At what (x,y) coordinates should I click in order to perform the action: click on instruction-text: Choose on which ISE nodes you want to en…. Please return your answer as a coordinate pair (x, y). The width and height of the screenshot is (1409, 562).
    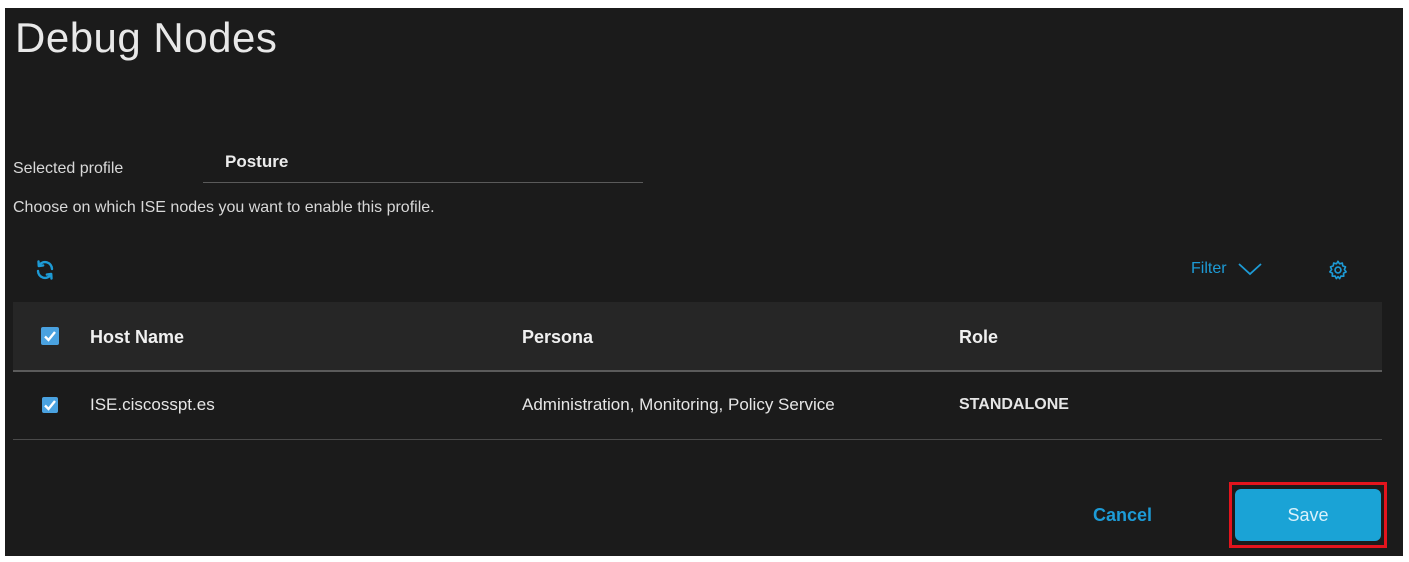
    Looking at the image, I should click on (224, 207).